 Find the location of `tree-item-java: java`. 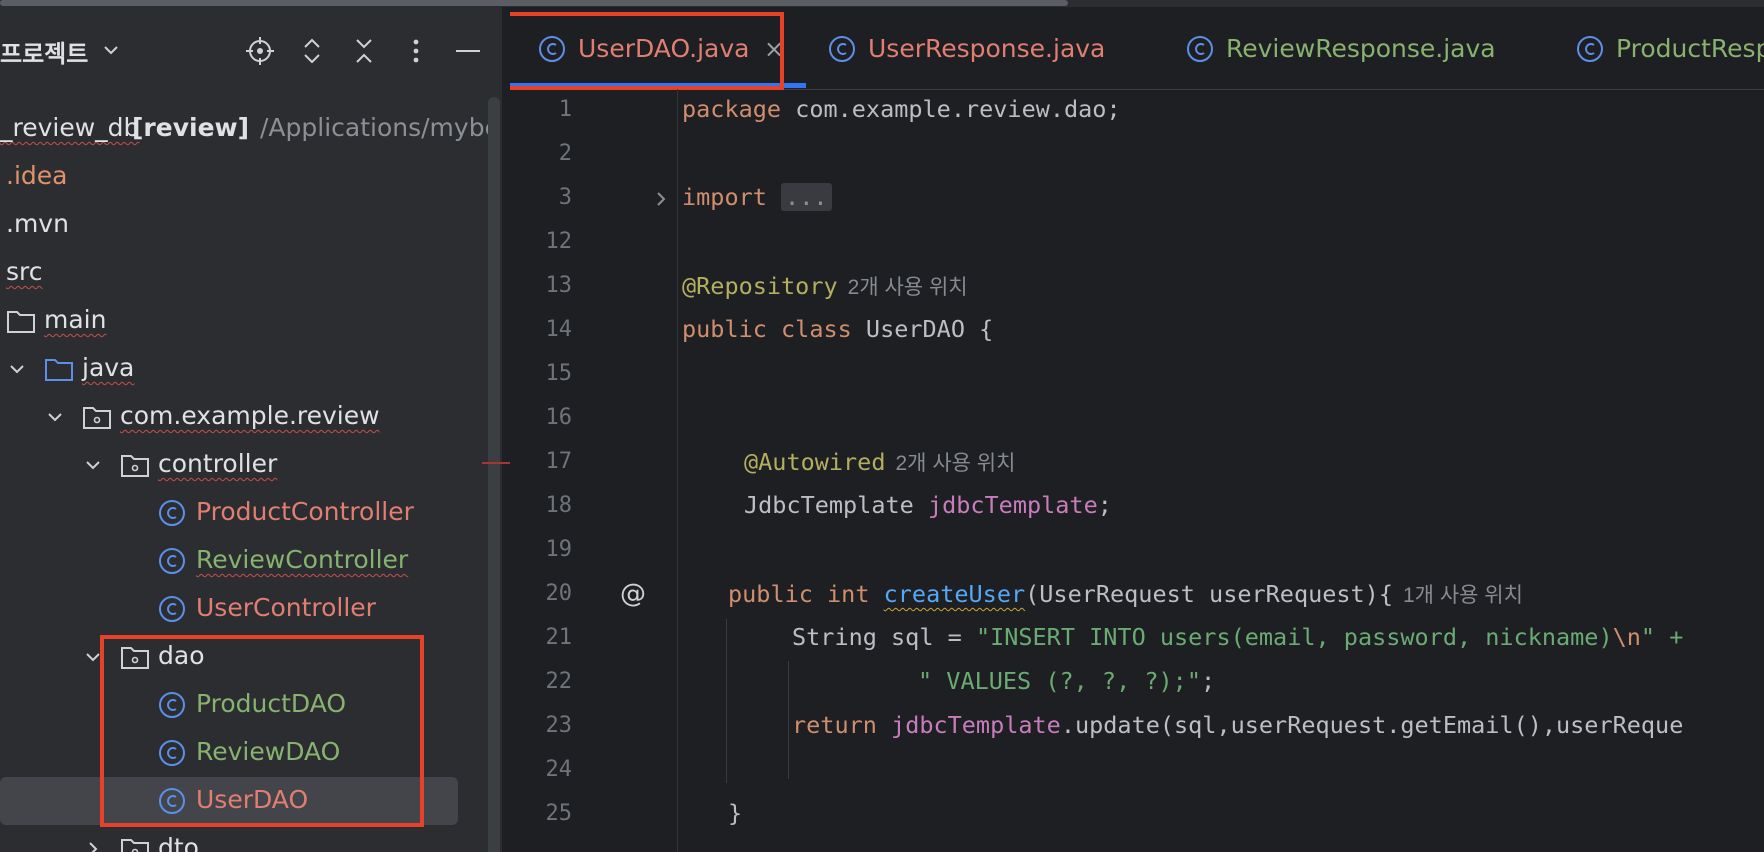

tree-item-java: java is located at coordinates (244, 369).